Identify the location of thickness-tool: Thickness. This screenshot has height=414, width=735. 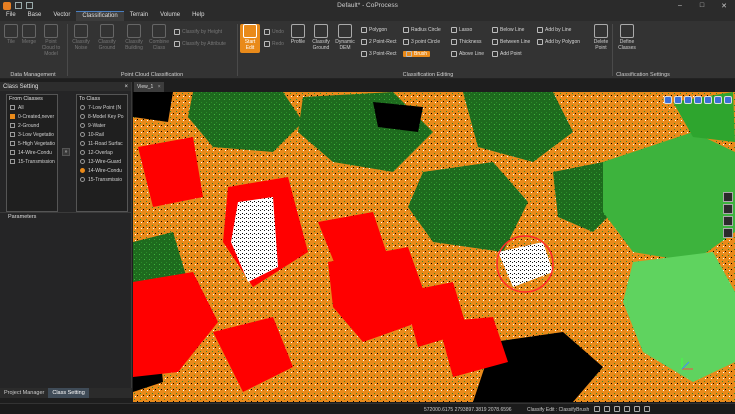
(466, 42).